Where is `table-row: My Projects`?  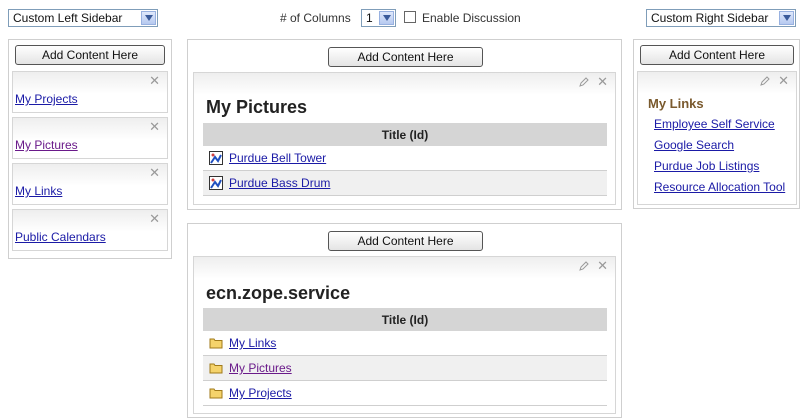
table-row: My Projects is located at coordinates (405, 393).